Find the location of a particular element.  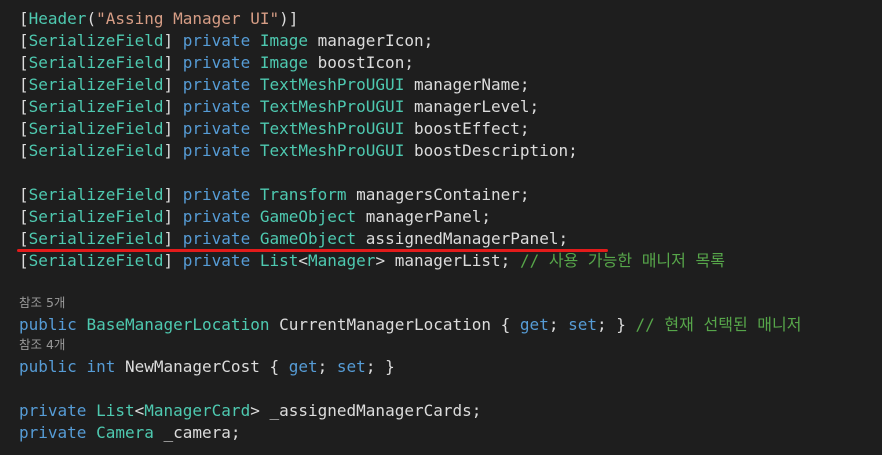

code-token: _camera; is located at coordinates (202, 432).